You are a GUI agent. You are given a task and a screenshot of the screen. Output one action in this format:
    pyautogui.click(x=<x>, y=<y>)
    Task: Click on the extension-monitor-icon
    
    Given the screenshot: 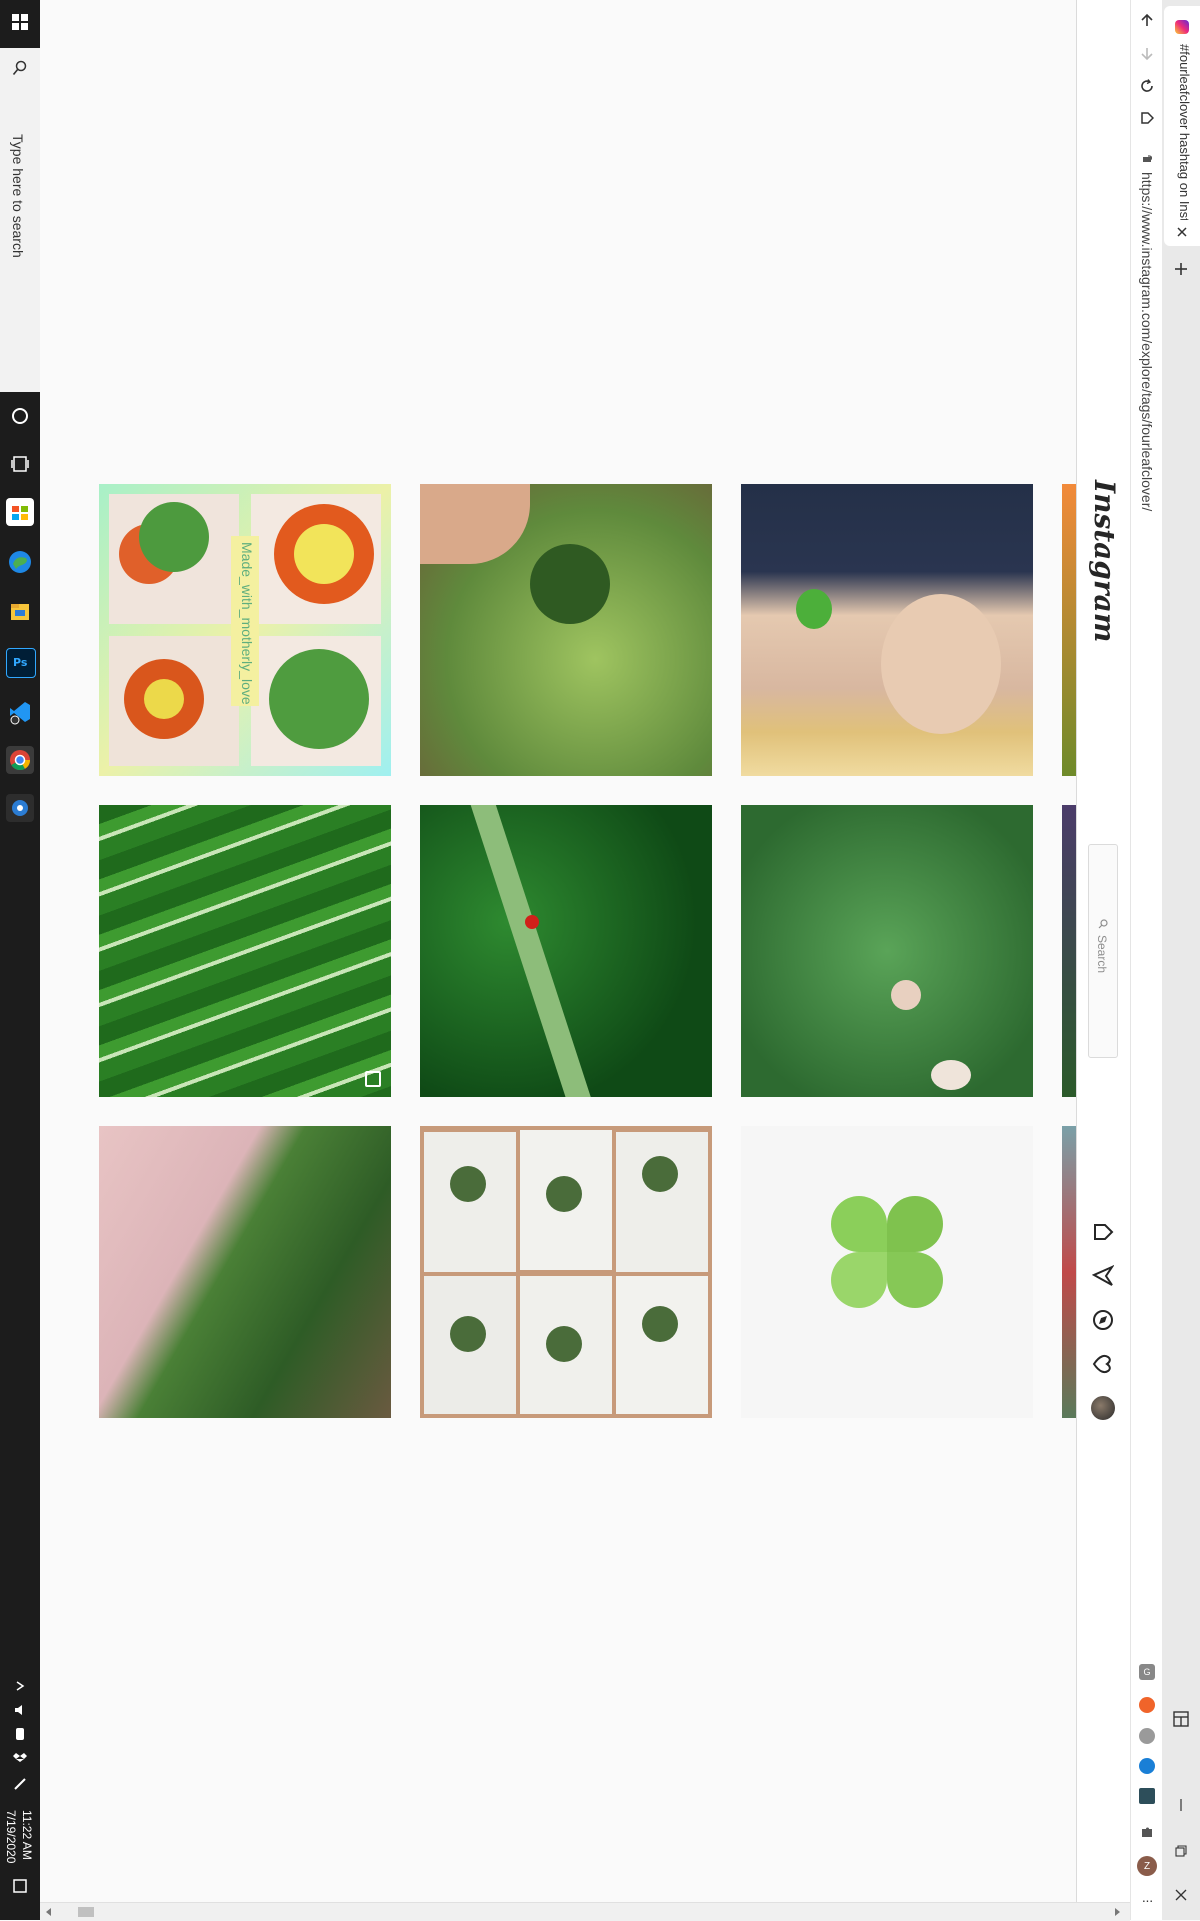 What is the action you would take?
    pyautogui.click(x=1147, y=1796)
    